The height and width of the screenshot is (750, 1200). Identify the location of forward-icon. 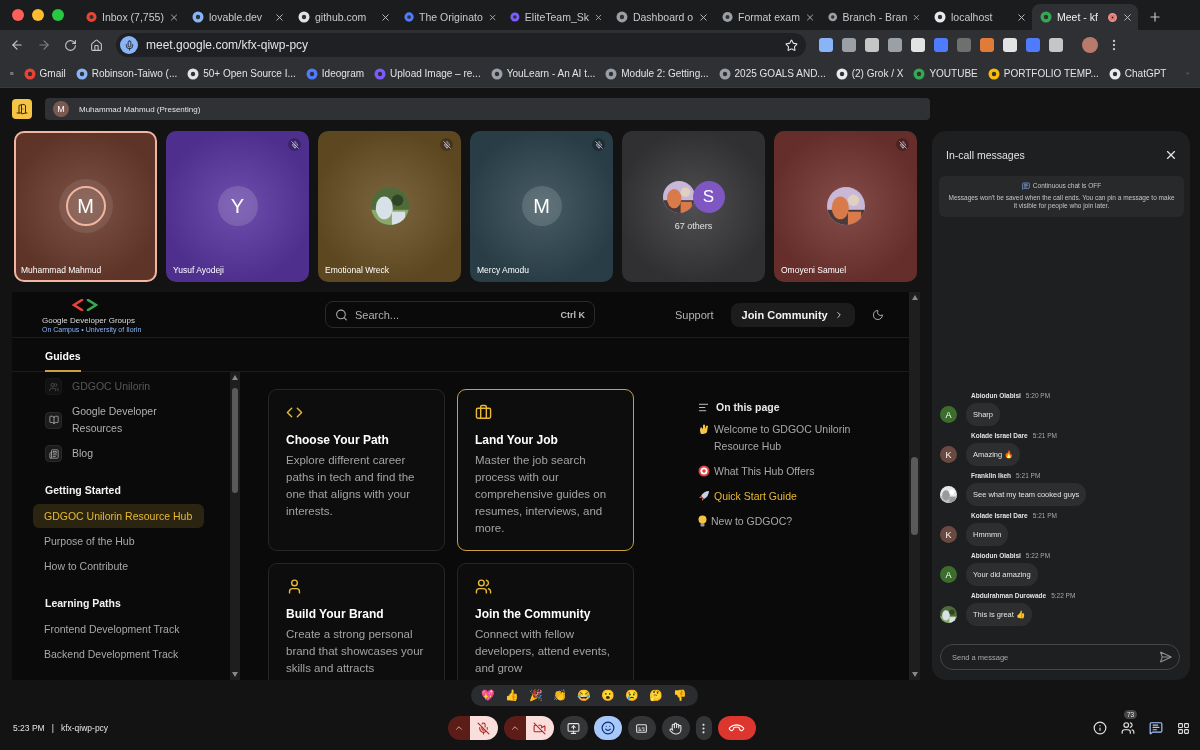
(44, 45).